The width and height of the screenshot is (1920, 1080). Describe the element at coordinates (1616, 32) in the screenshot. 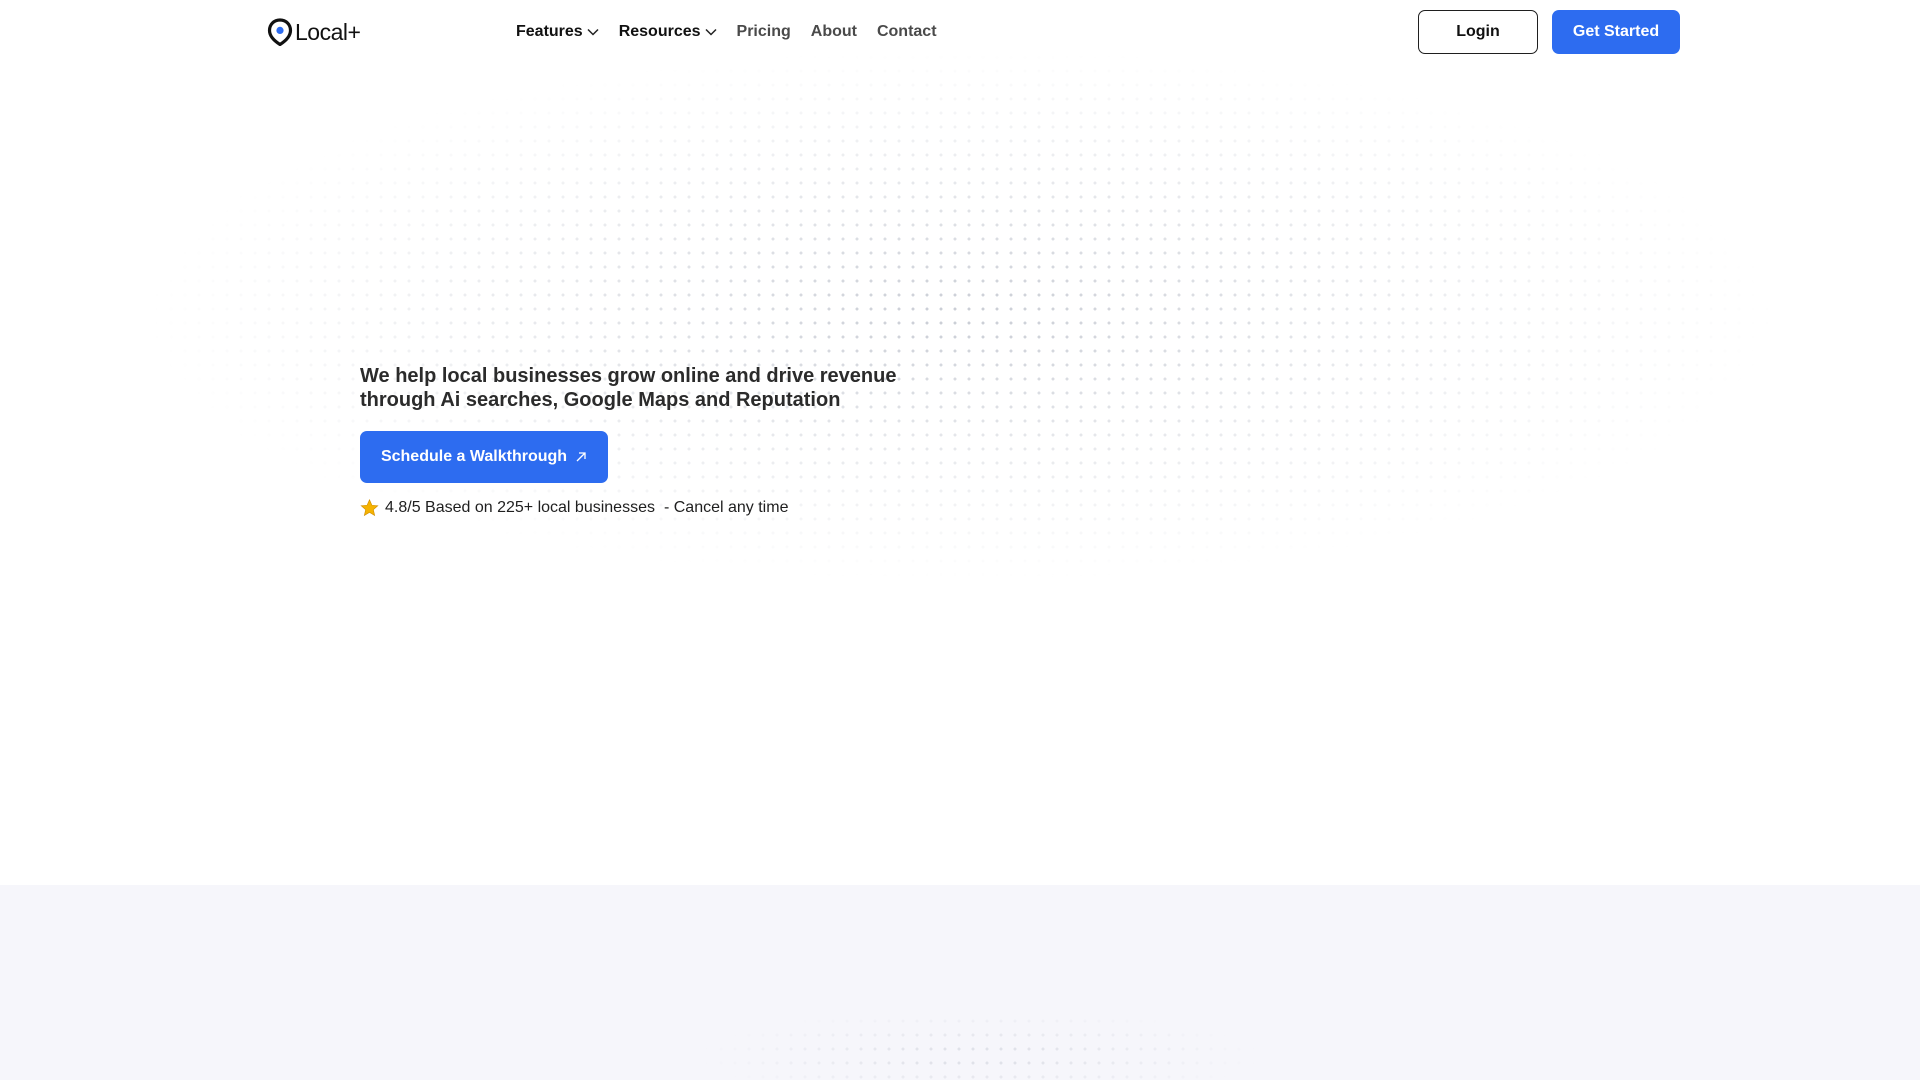

I see `get-started-button: Get Started` at that location.